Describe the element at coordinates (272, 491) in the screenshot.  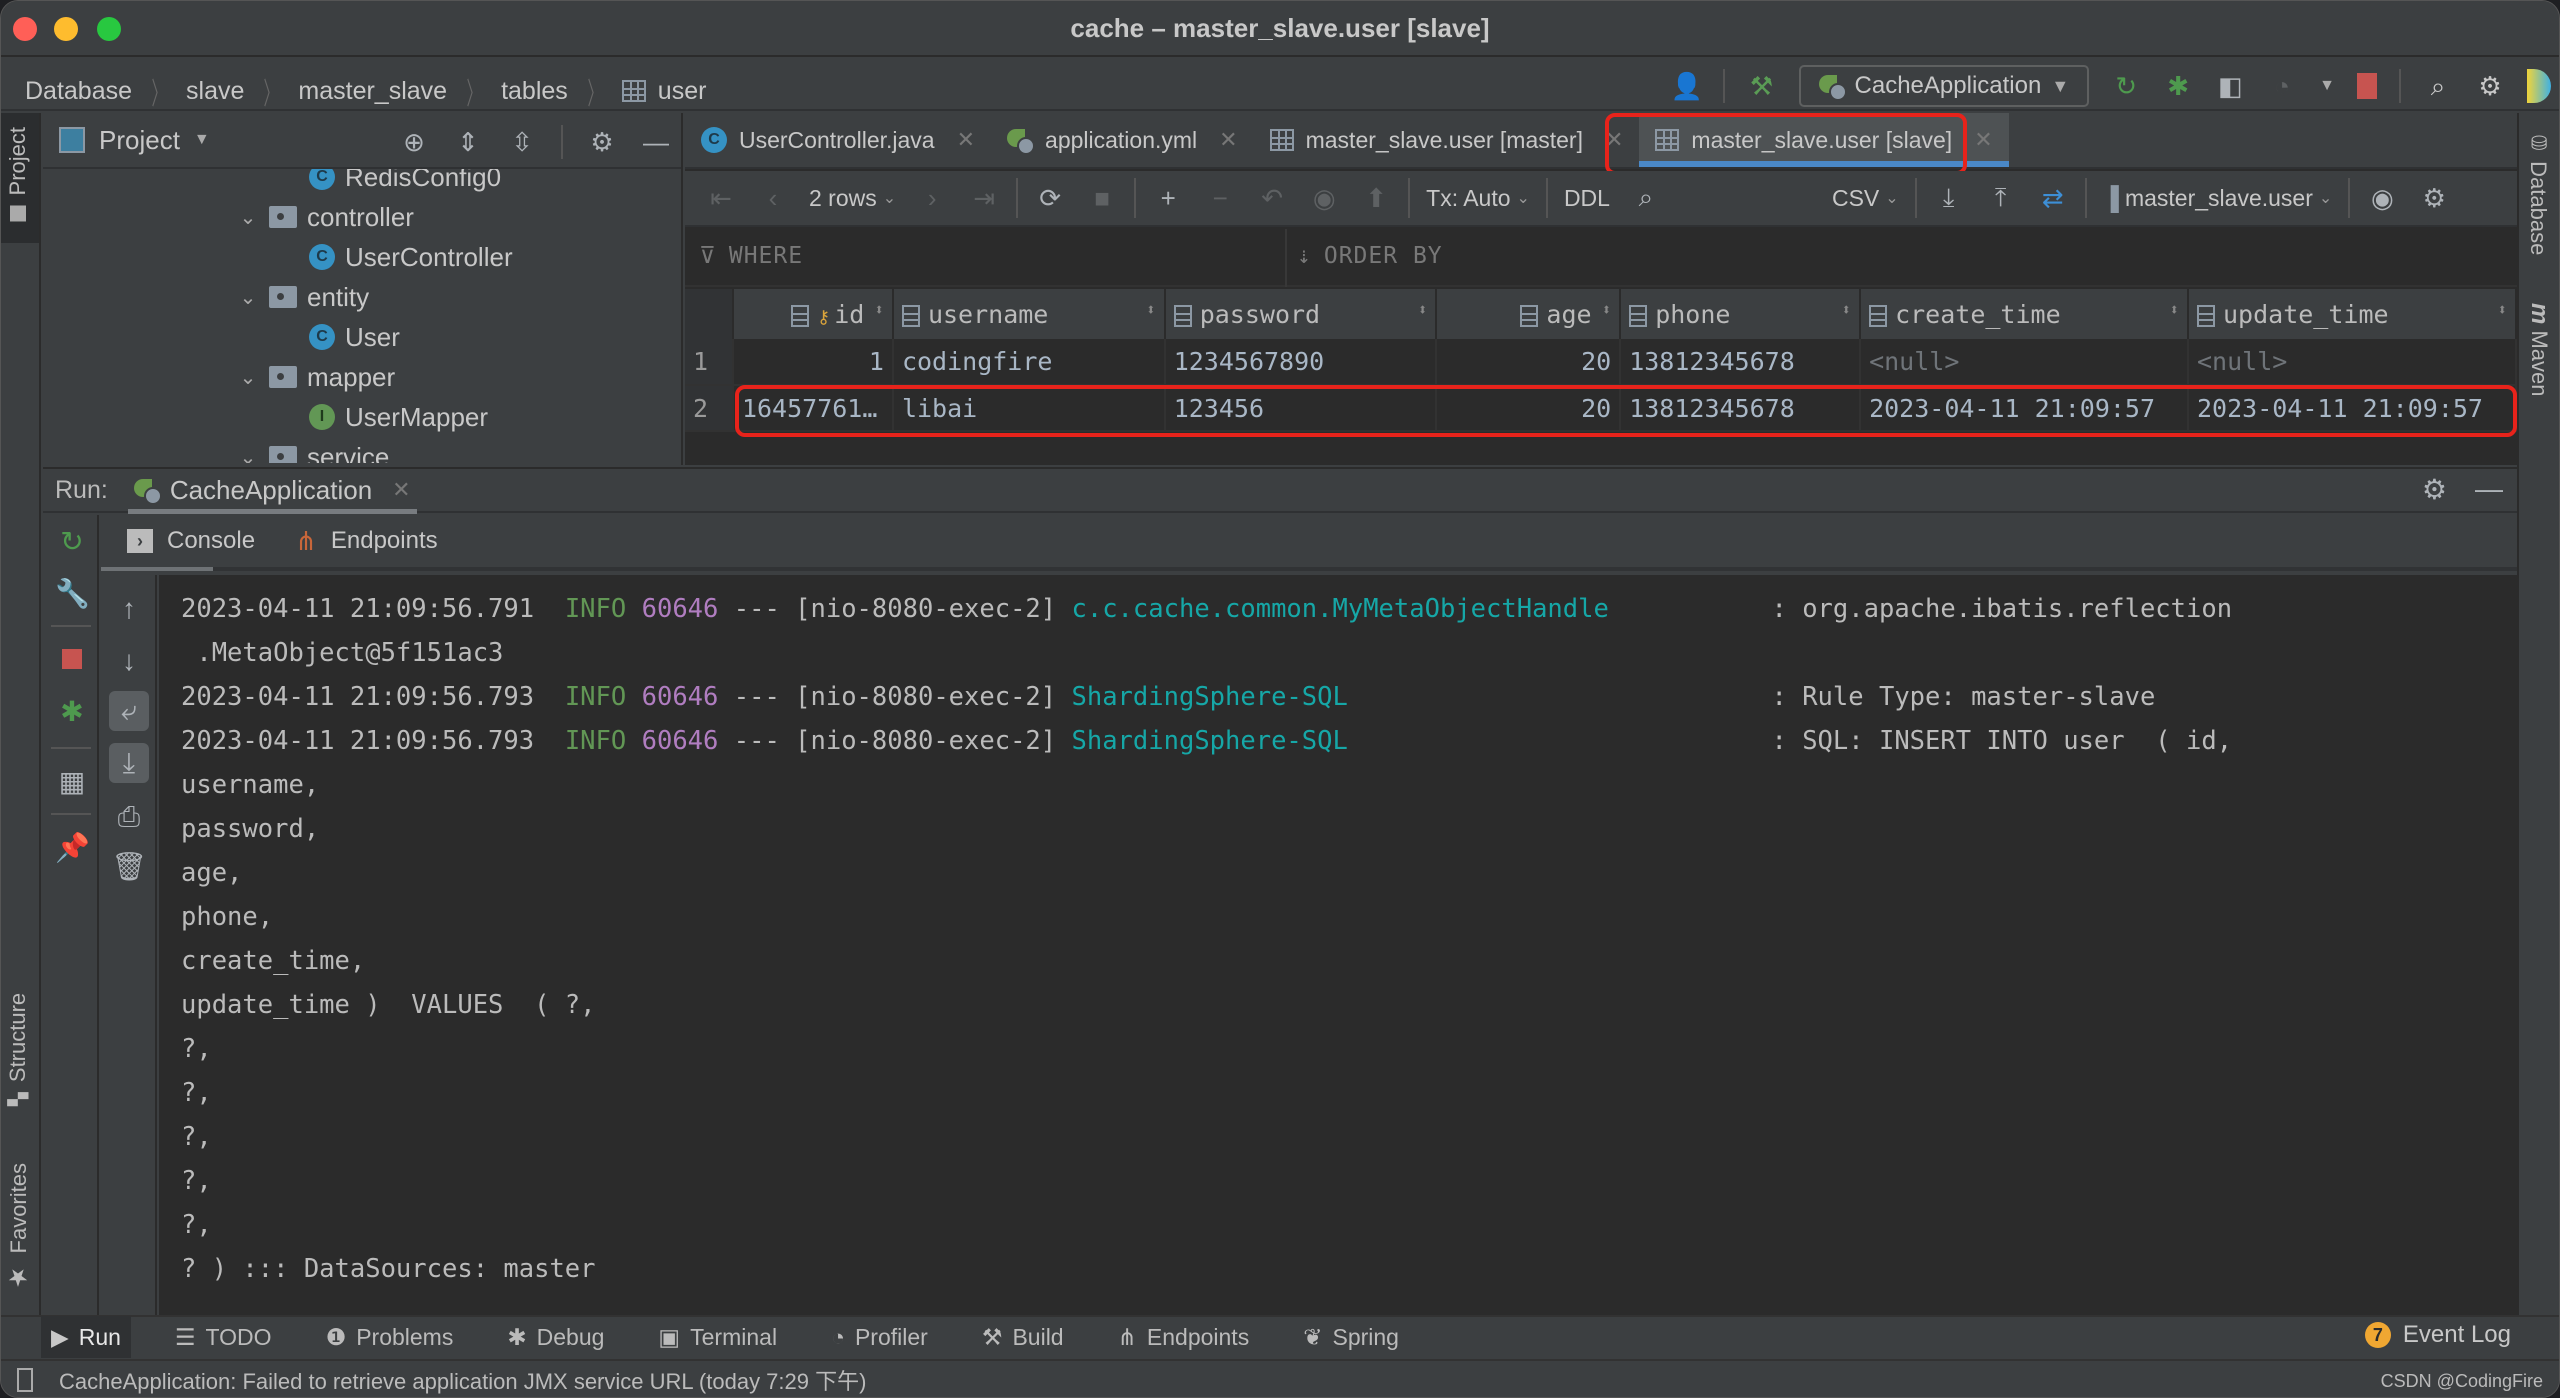
I see `run-tab-cache-application: CacheApplication ✕` at that location.